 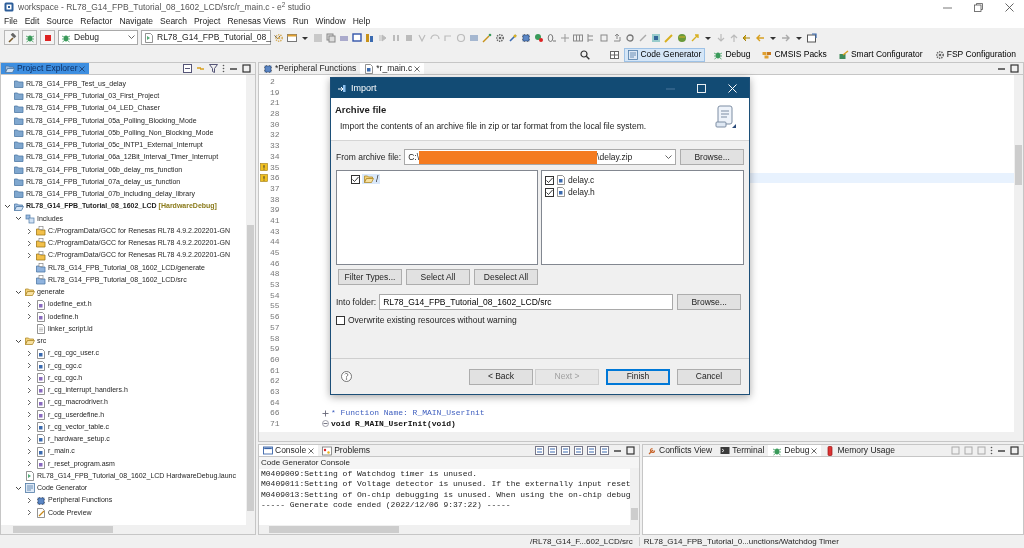 What do you see at coordinates (682, 37) in the screenshot?
I see `globe-icon` at bounding box center [682, 37].